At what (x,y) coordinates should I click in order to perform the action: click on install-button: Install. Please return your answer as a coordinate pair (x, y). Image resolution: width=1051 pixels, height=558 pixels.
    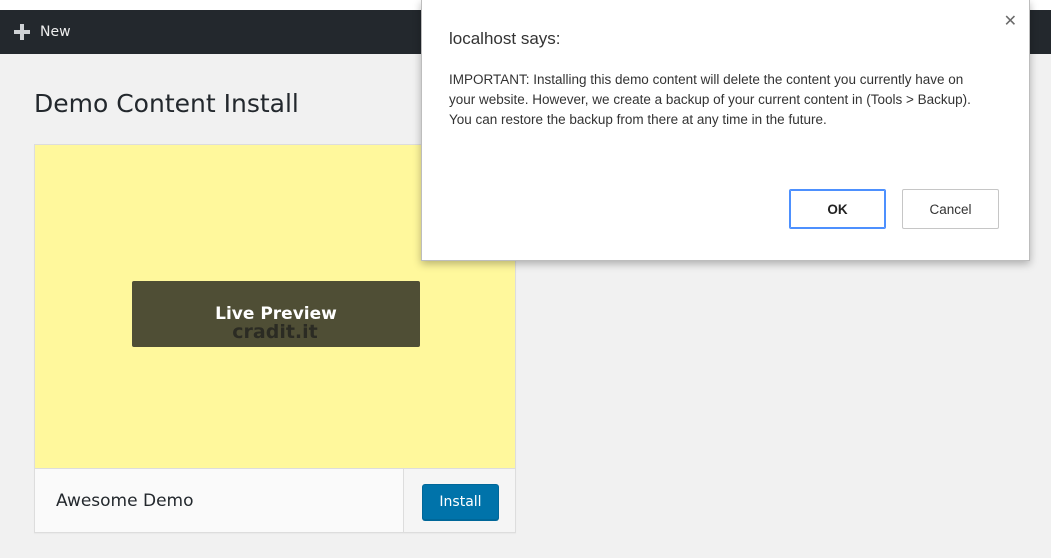
    Looking at the image, I should click on (460, 502).